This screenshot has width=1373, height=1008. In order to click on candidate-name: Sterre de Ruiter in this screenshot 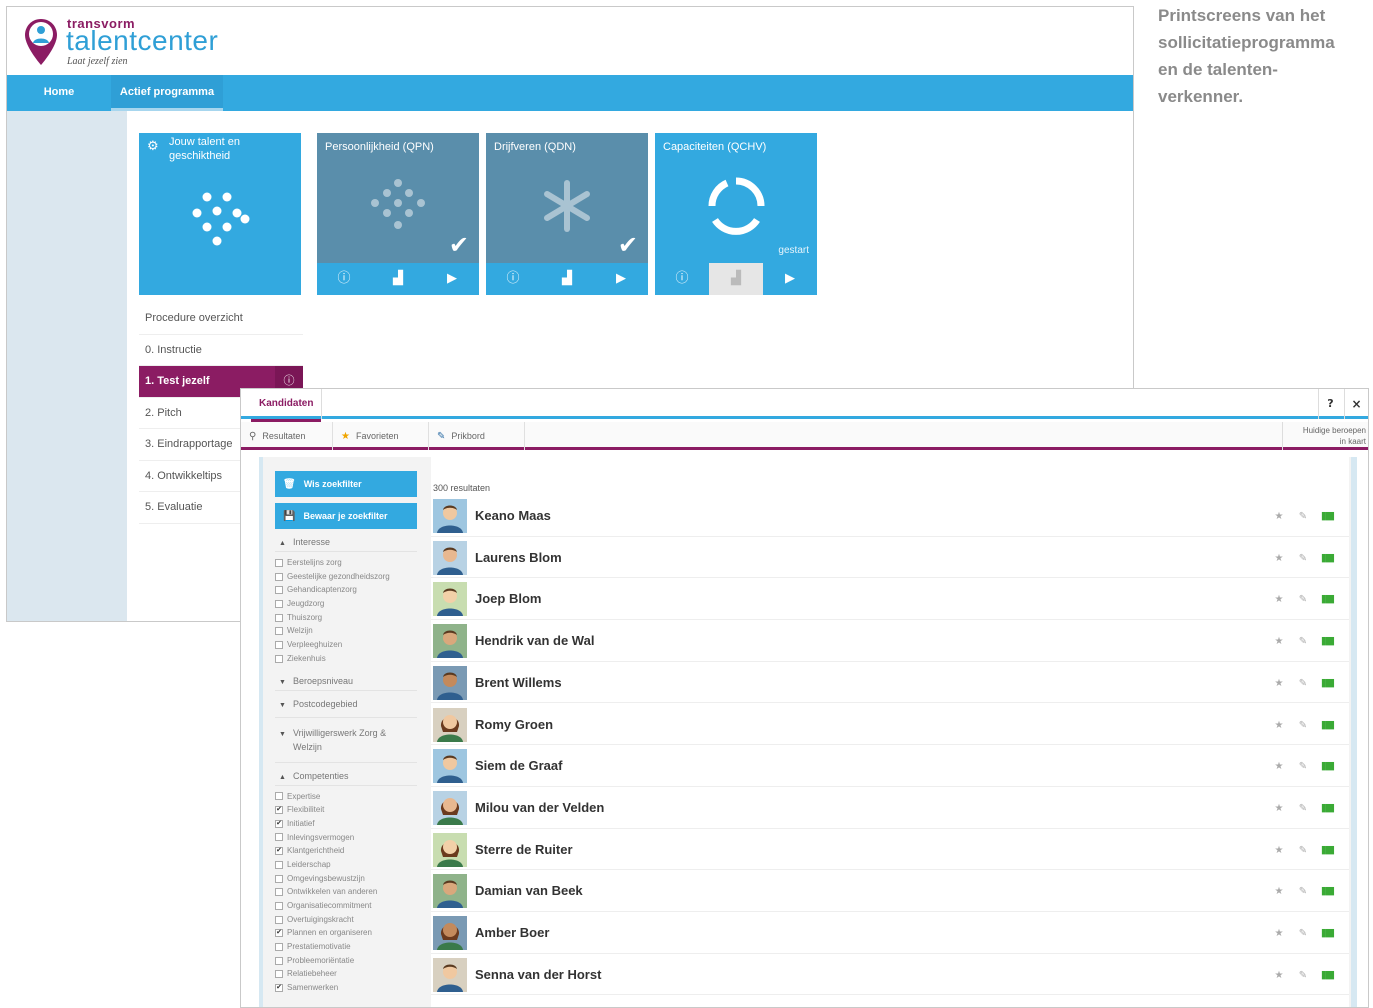, I will do `click(524, 850)`.